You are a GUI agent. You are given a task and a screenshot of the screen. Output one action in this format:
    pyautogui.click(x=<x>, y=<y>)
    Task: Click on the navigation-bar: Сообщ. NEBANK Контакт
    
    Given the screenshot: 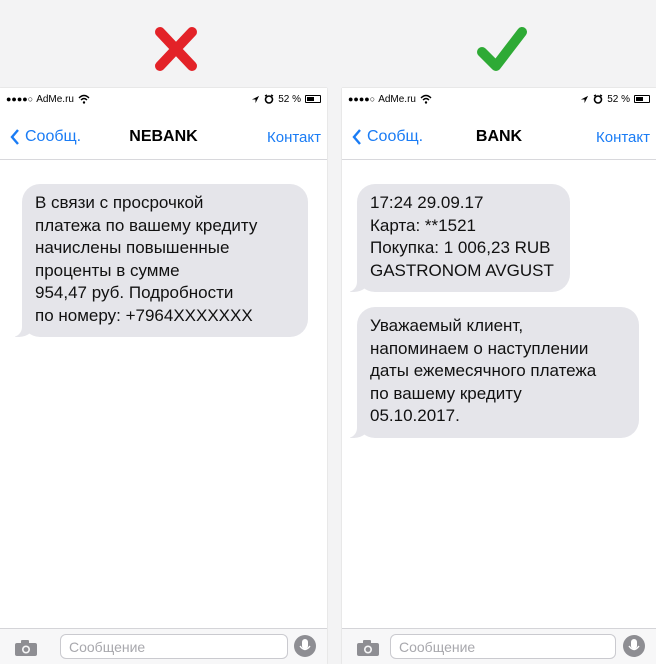 What is the action you would take?
    pyautogui.click(x=163, y=138)
    